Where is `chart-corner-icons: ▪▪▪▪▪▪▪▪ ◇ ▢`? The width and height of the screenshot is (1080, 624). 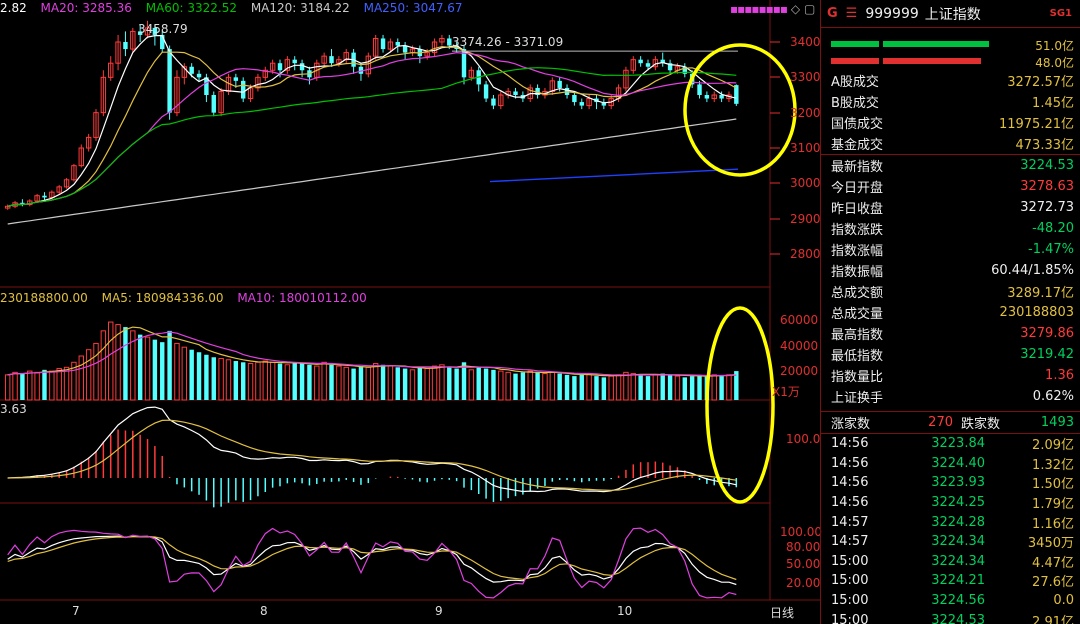 chart-corner-icons: ▪▪▪▪▪▪▪▪ ◇ ▢ is located at coordinates (772, 9).